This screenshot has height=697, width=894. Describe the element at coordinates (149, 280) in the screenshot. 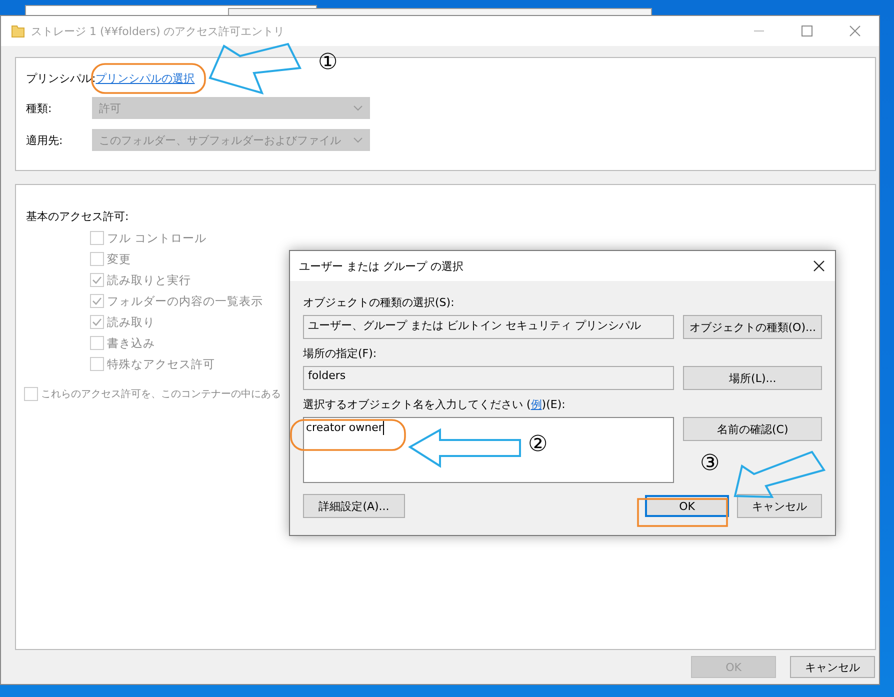

I see `checkbox-label: 読み取りと実行` at that location.